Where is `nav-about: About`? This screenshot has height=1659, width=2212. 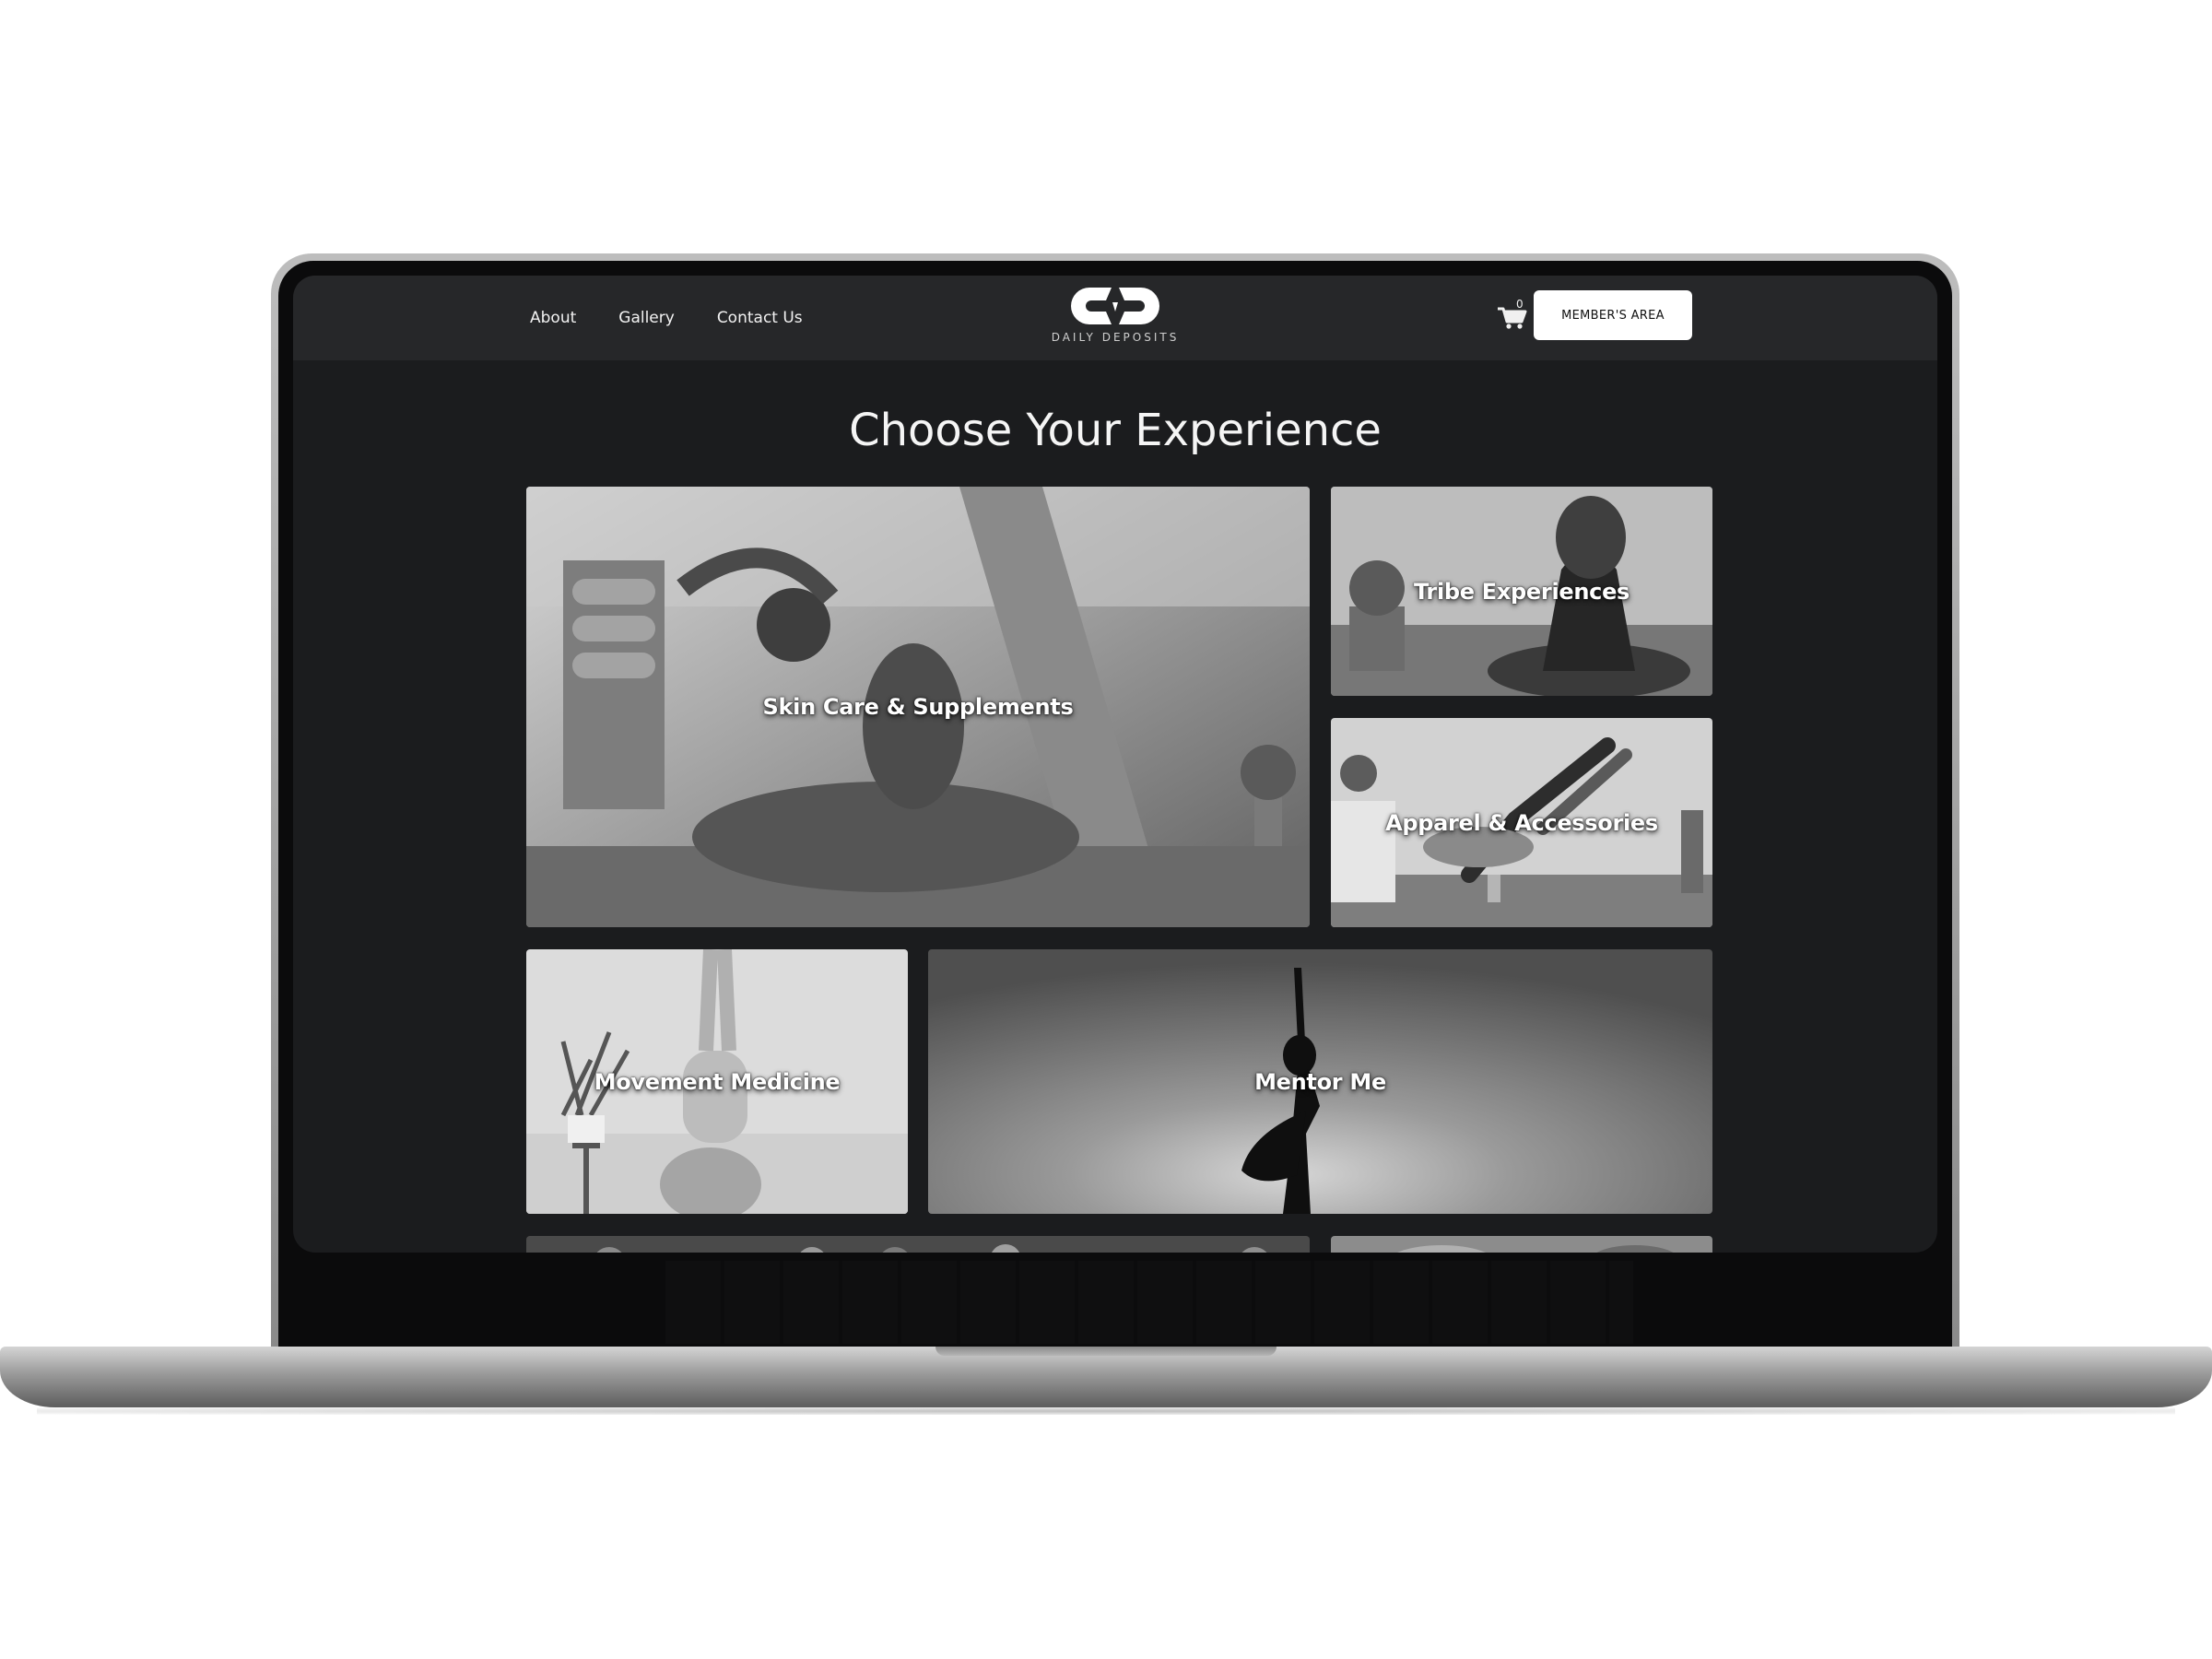 nav-about: About is located at coordinates (553, 318).